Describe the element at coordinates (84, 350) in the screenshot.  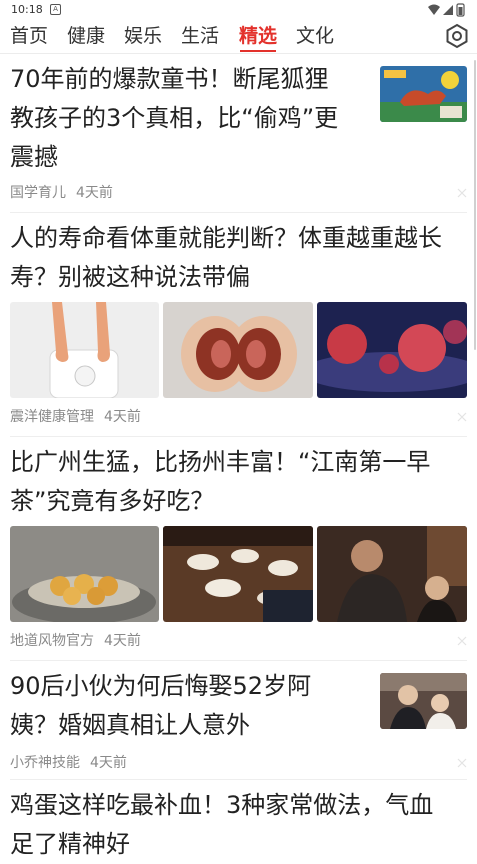
I see `article-image-scale` at that location.